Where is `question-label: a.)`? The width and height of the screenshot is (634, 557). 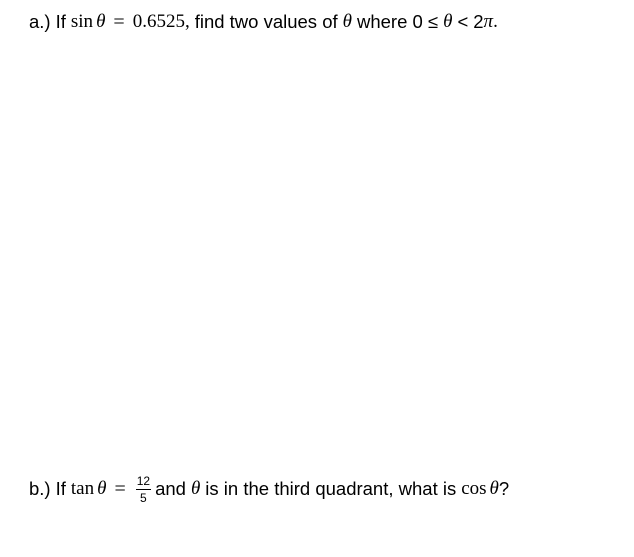 question-label: a.) is located at coordinates (40, 21).